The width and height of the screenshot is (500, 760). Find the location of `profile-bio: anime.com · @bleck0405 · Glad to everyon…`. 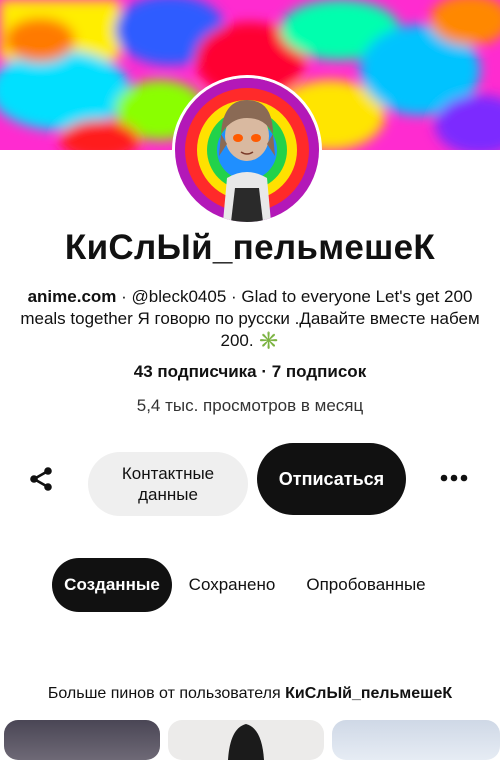

profile-bio: anime.com · @bleck0405 · Glad to everyon… is located at coordinates (250, 319).